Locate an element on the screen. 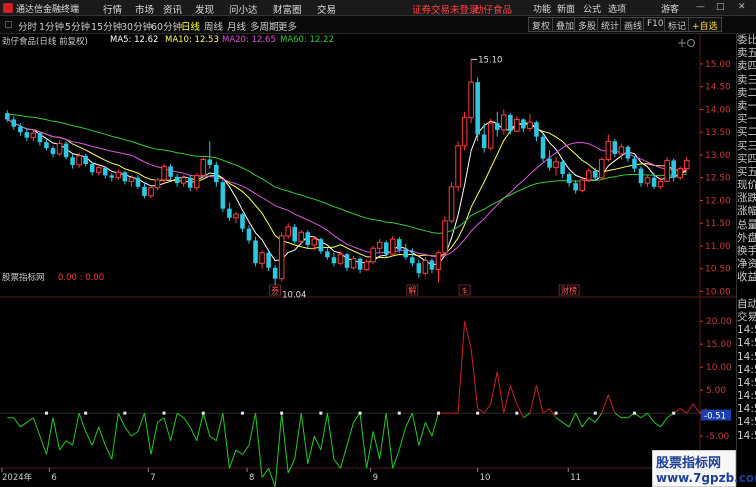  mark-button: 标记 is located at coordinates (677, 24).